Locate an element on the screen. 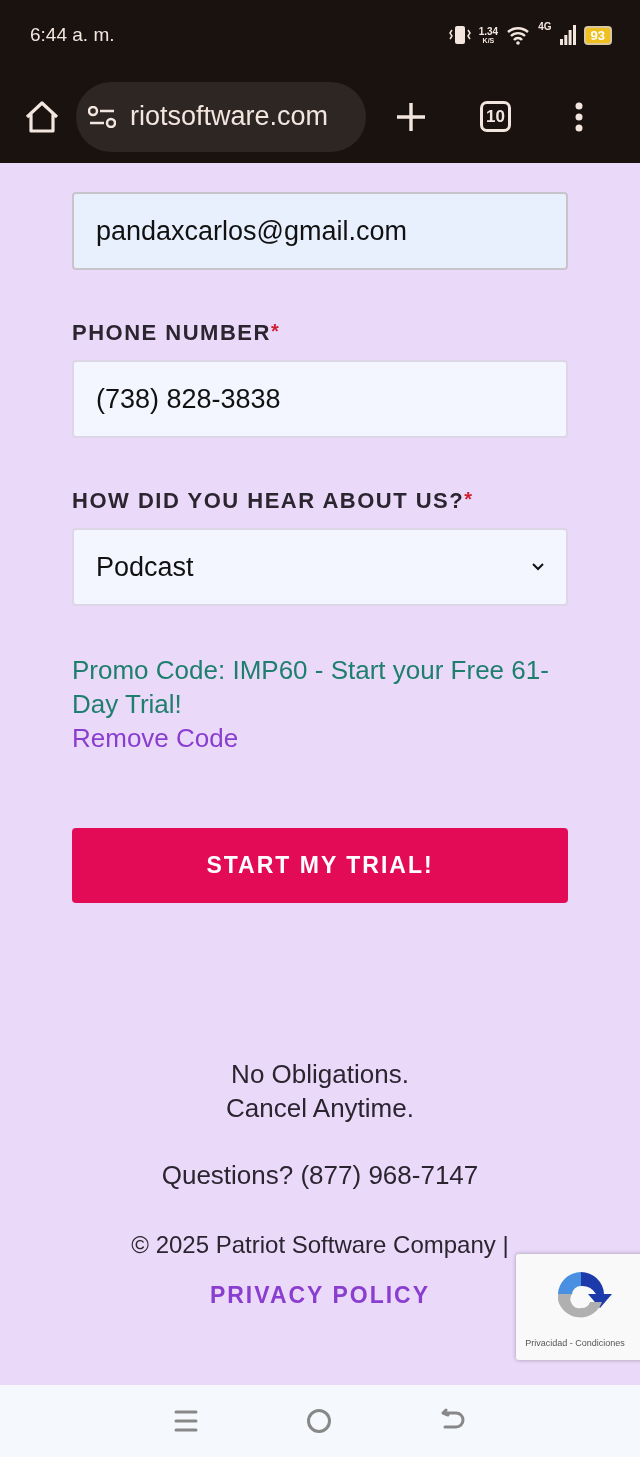 The height and width of the screenshot is (1457, 640). privacy-policy-link: PRIVACY POLICY is located at coordinates (320, 1295).